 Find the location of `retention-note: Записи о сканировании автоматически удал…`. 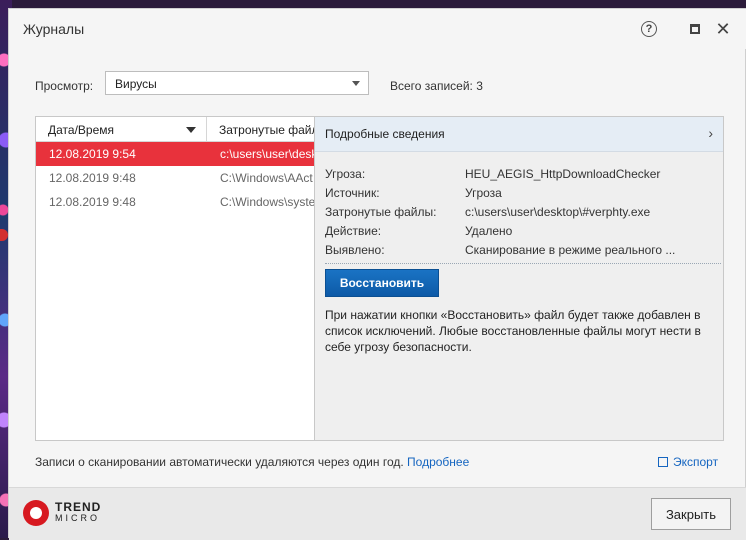

retention-note: Записи о сканировании автоматически удал… is located at coordinates (252, 462).